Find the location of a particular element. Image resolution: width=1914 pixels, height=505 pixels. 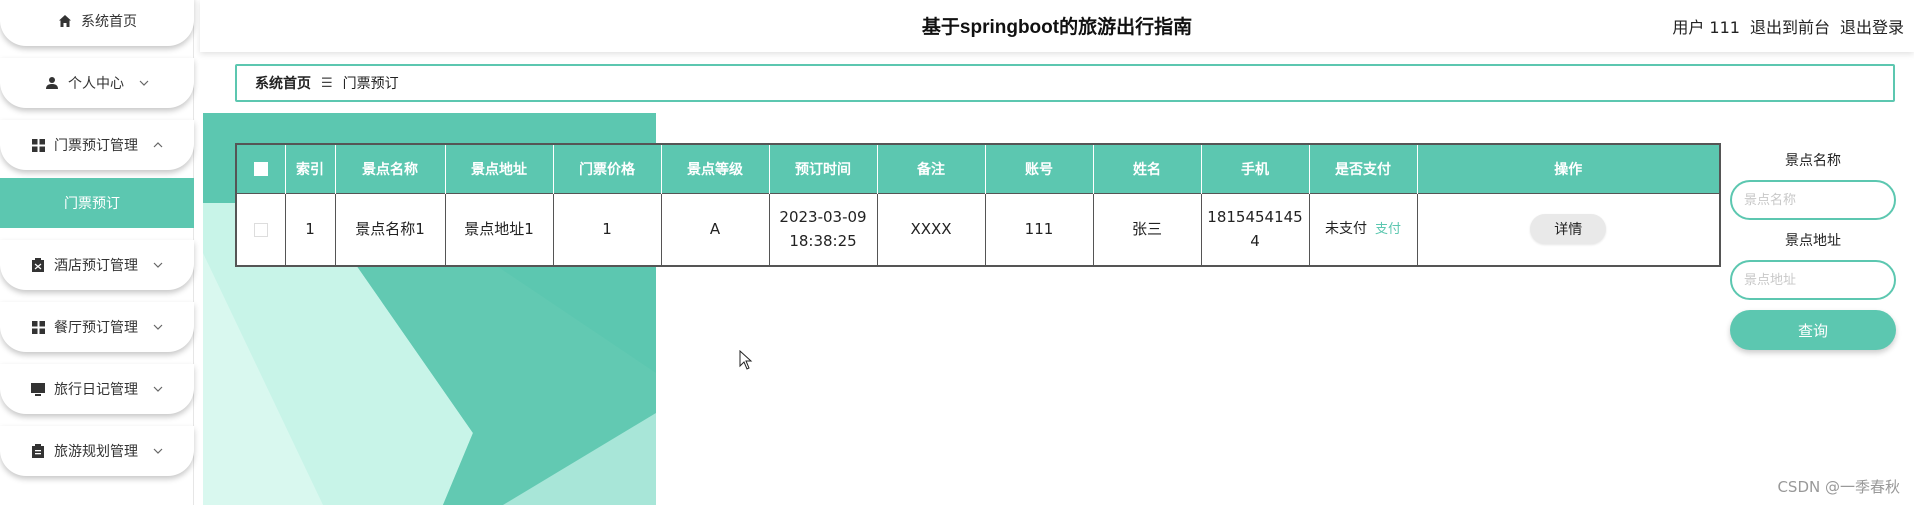

chevron-up-icon is located at coordinates (158, 145).